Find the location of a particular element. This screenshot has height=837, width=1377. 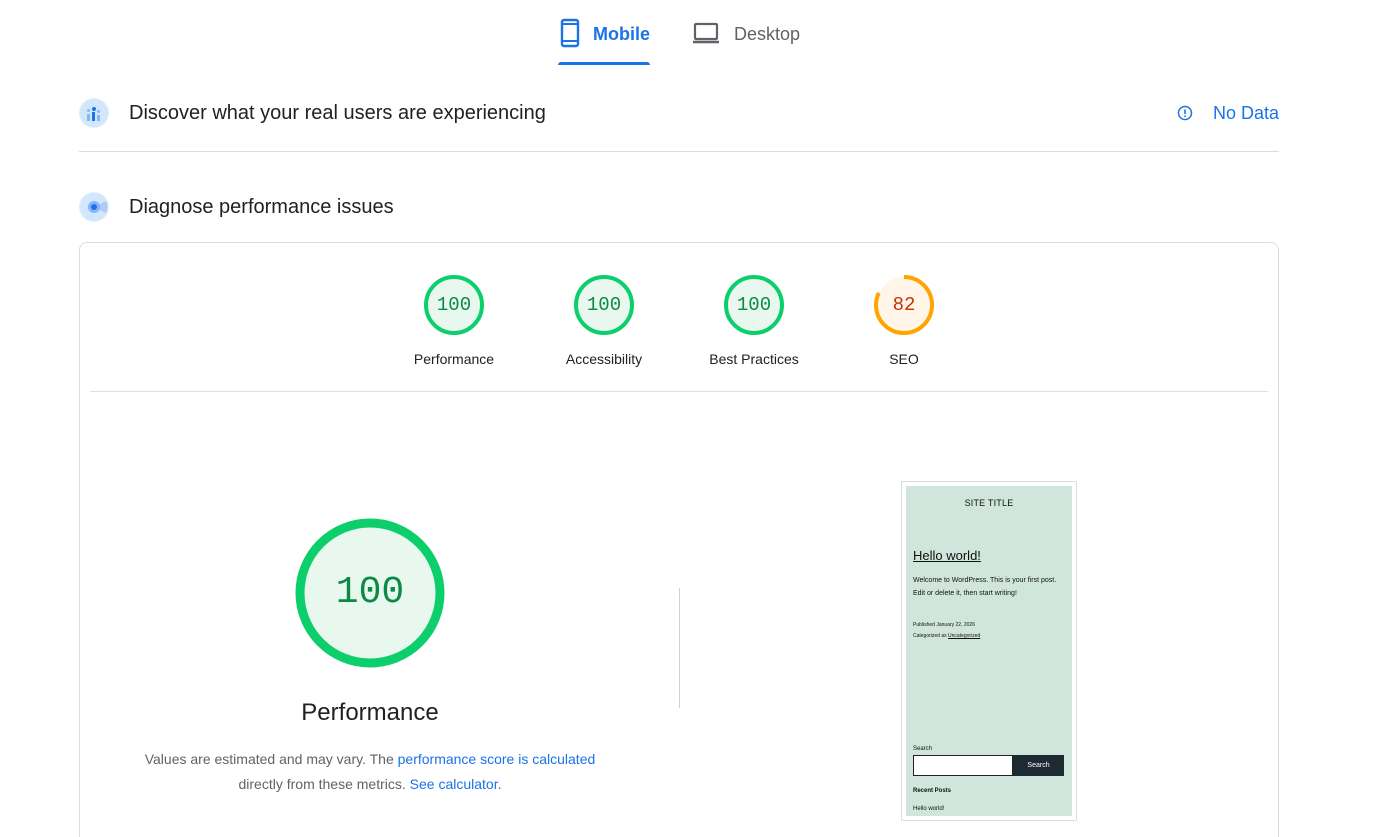

gauge-accessibility-label: Accessibility is located at coordinates (604, 359).